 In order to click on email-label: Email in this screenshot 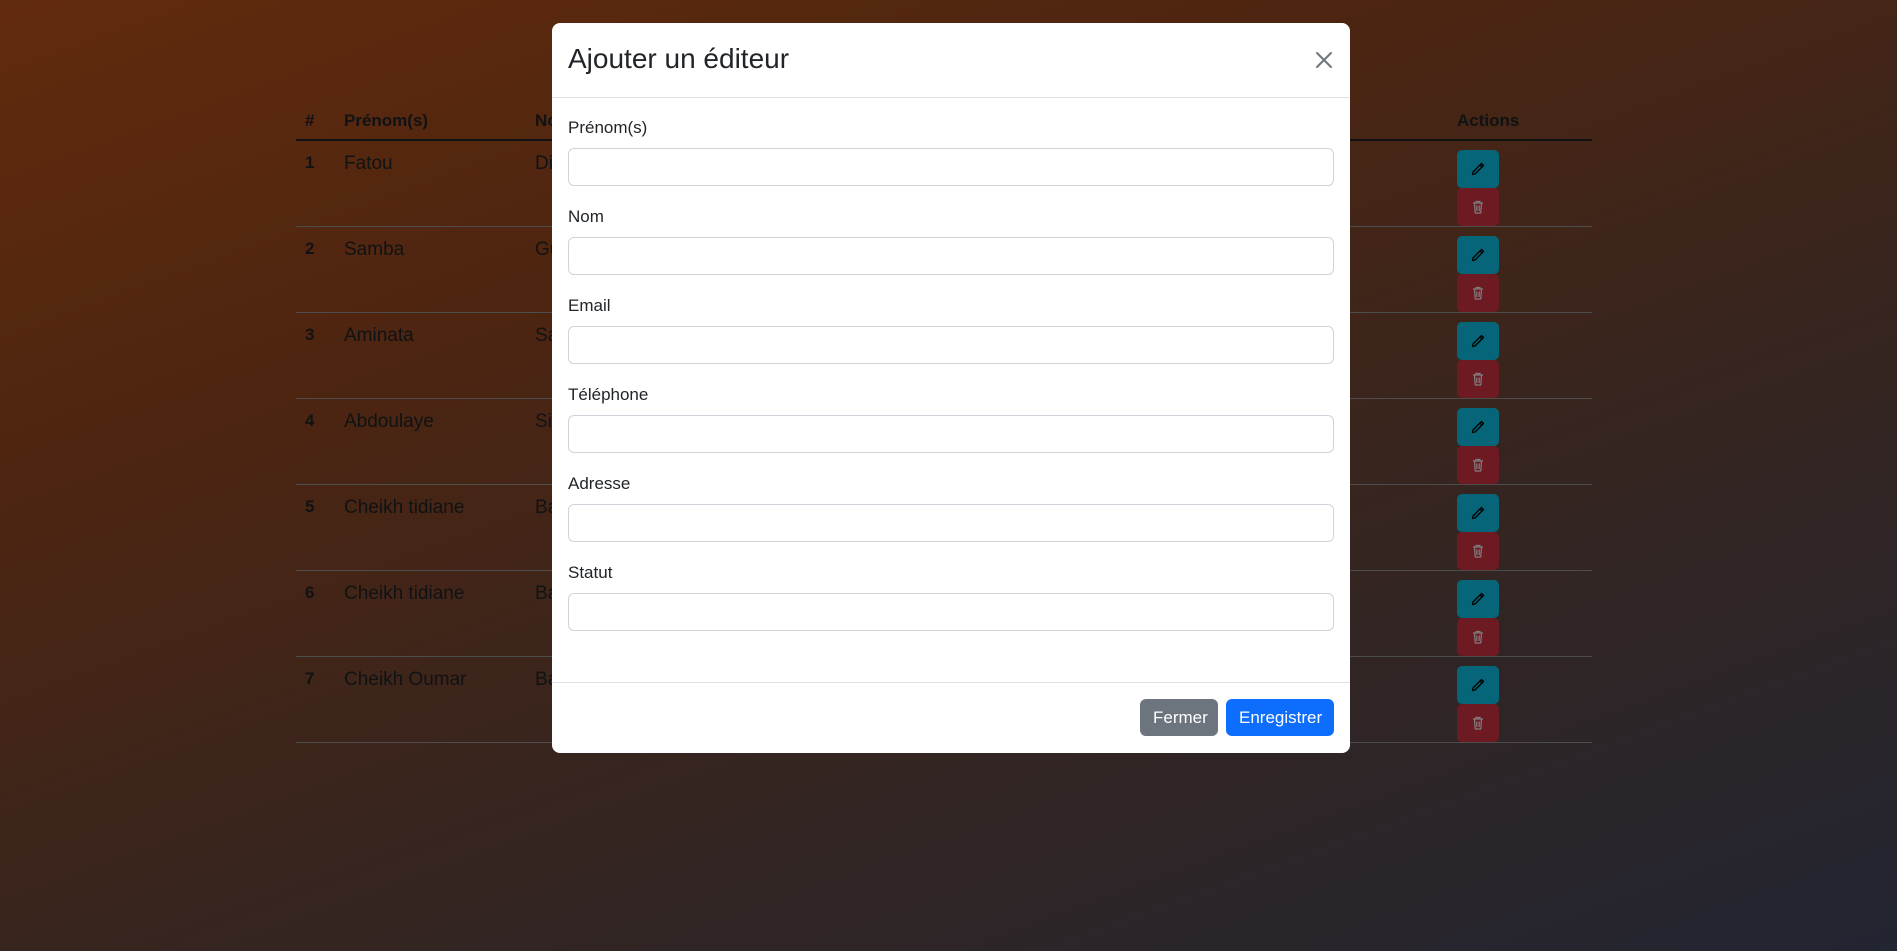, I will do `click(589, 305)`.